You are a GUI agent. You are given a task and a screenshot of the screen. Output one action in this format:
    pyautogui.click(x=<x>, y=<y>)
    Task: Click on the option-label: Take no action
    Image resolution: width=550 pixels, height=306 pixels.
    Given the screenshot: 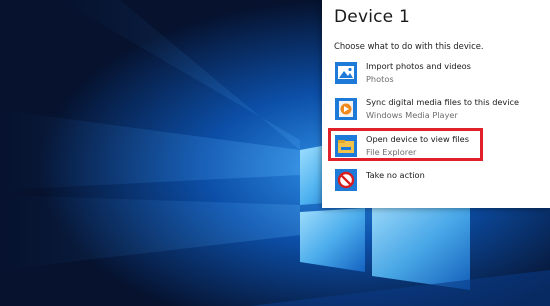 What is the action you would take?
    pyautogui.click(x=395, y=175)
    